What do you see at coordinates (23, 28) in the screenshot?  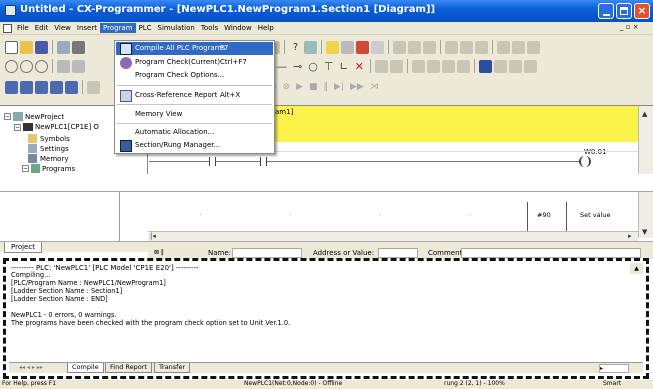 I see `menu-file: File` at bounding box center [23, 28].